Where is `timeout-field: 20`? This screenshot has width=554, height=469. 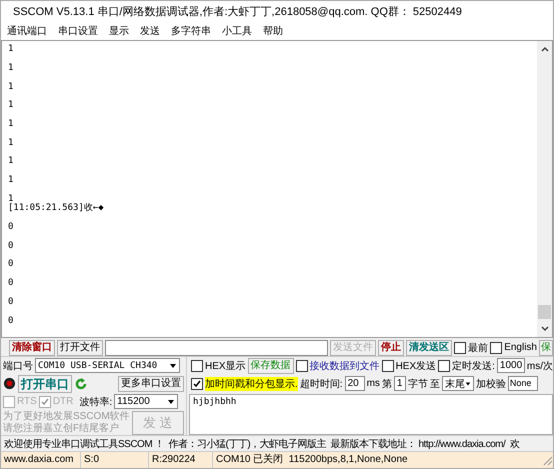 timeout-field: 20 is located at coordinates (354, 384).